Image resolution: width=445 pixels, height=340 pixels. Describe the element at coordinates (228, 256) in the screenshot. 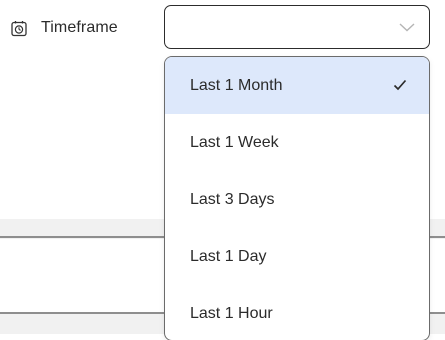

I see `option-label: Last 1 Day` at that location.